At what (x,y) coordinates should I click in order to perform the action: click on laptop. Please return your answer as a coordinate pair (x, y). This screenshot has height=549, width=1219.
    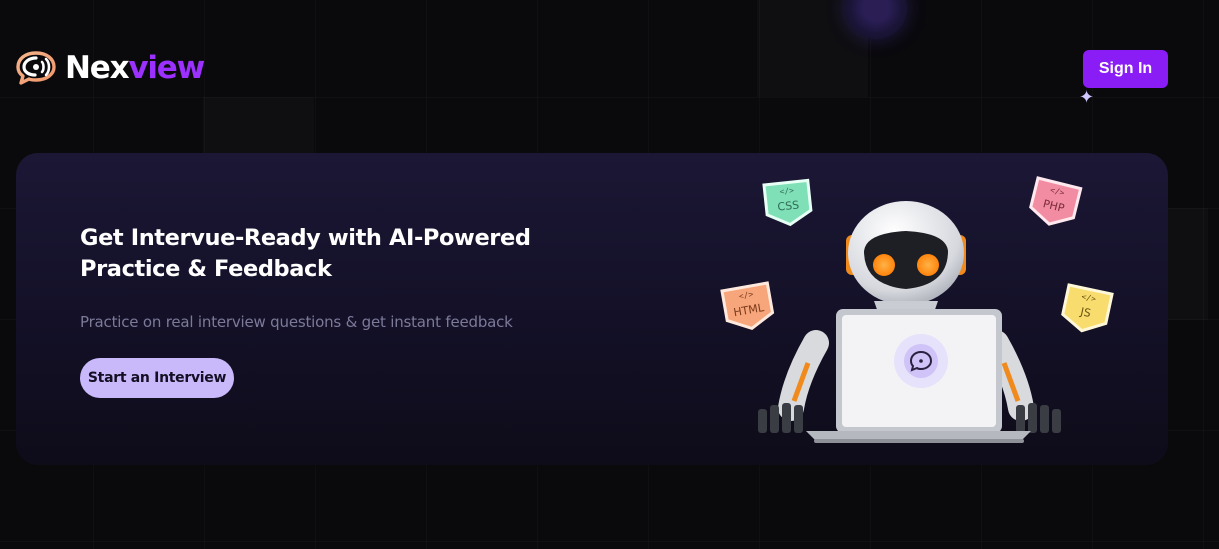
    Looking at the image, I should click on (918, 376).